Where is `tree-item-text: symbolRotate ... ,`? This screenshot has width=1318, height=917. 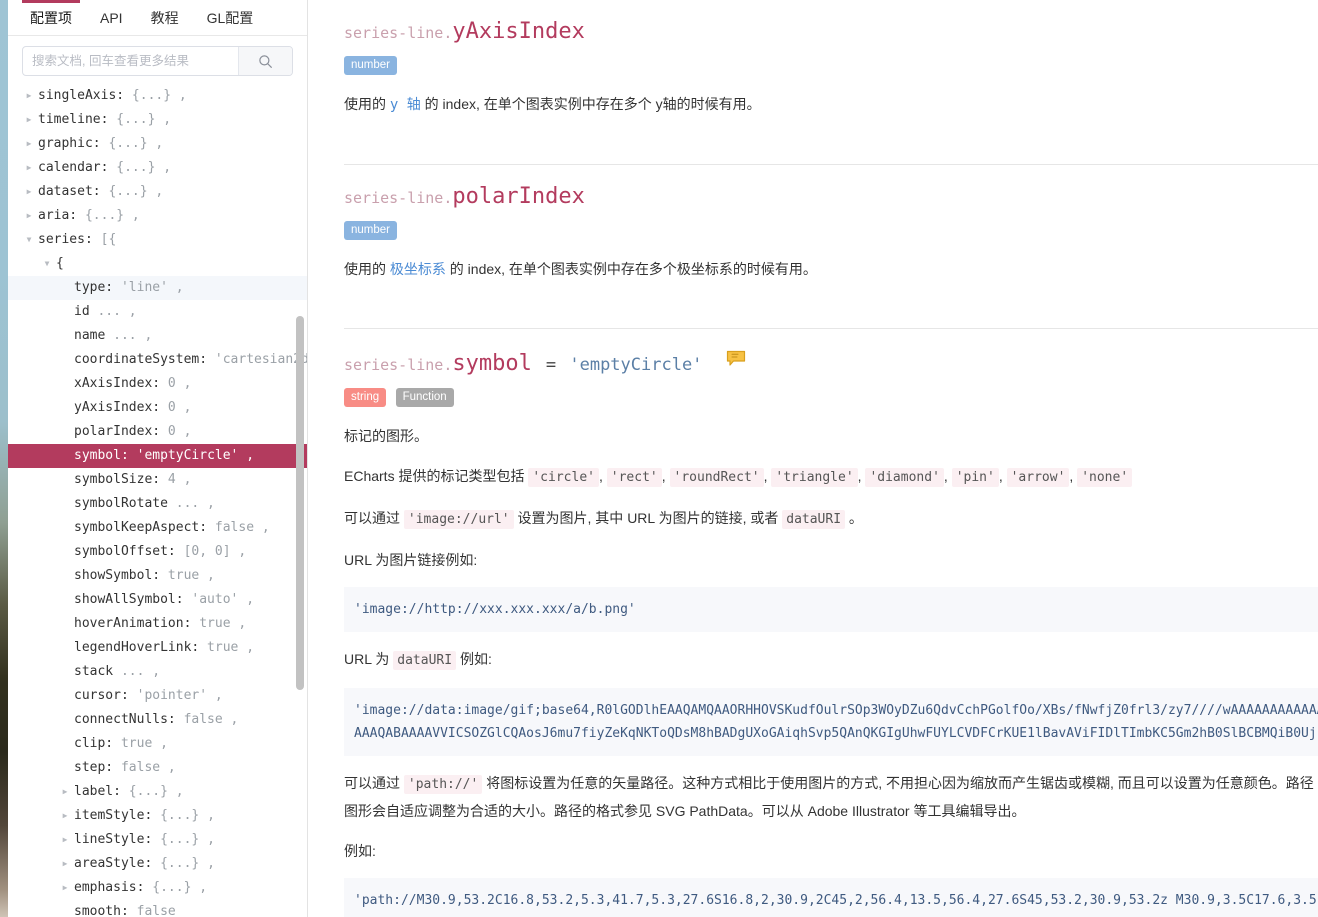 tree-item-text: symbolRotate ... , is located at coordinates (144, 503).